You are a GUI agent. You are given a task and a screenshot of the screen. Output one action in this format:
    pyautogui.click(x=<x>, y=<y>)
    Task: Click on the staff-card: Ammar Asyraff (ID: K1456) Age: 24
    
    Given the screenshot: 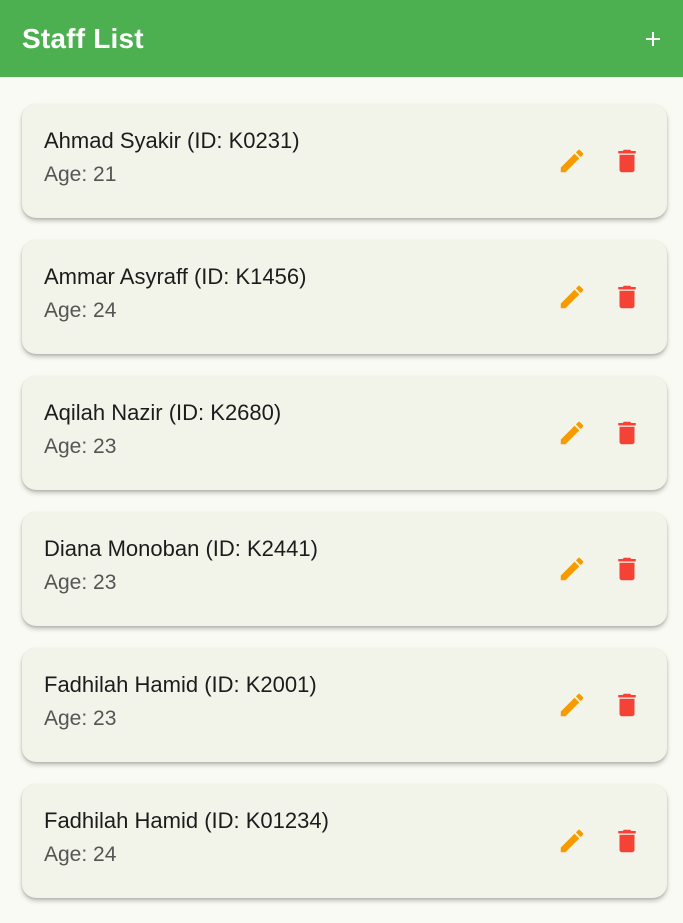 What is the action you would take?
    pyautogui.click(x=344, y=297)
    